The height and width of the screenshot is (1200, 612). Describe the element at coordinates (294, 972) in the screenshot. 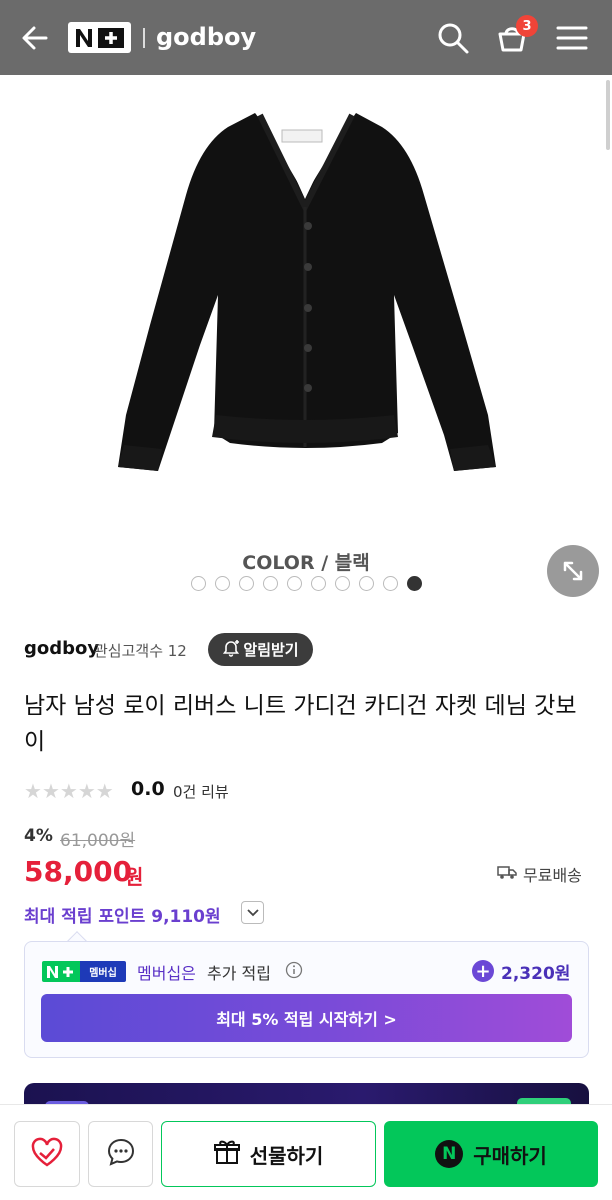

I see `info-icon` at that location.